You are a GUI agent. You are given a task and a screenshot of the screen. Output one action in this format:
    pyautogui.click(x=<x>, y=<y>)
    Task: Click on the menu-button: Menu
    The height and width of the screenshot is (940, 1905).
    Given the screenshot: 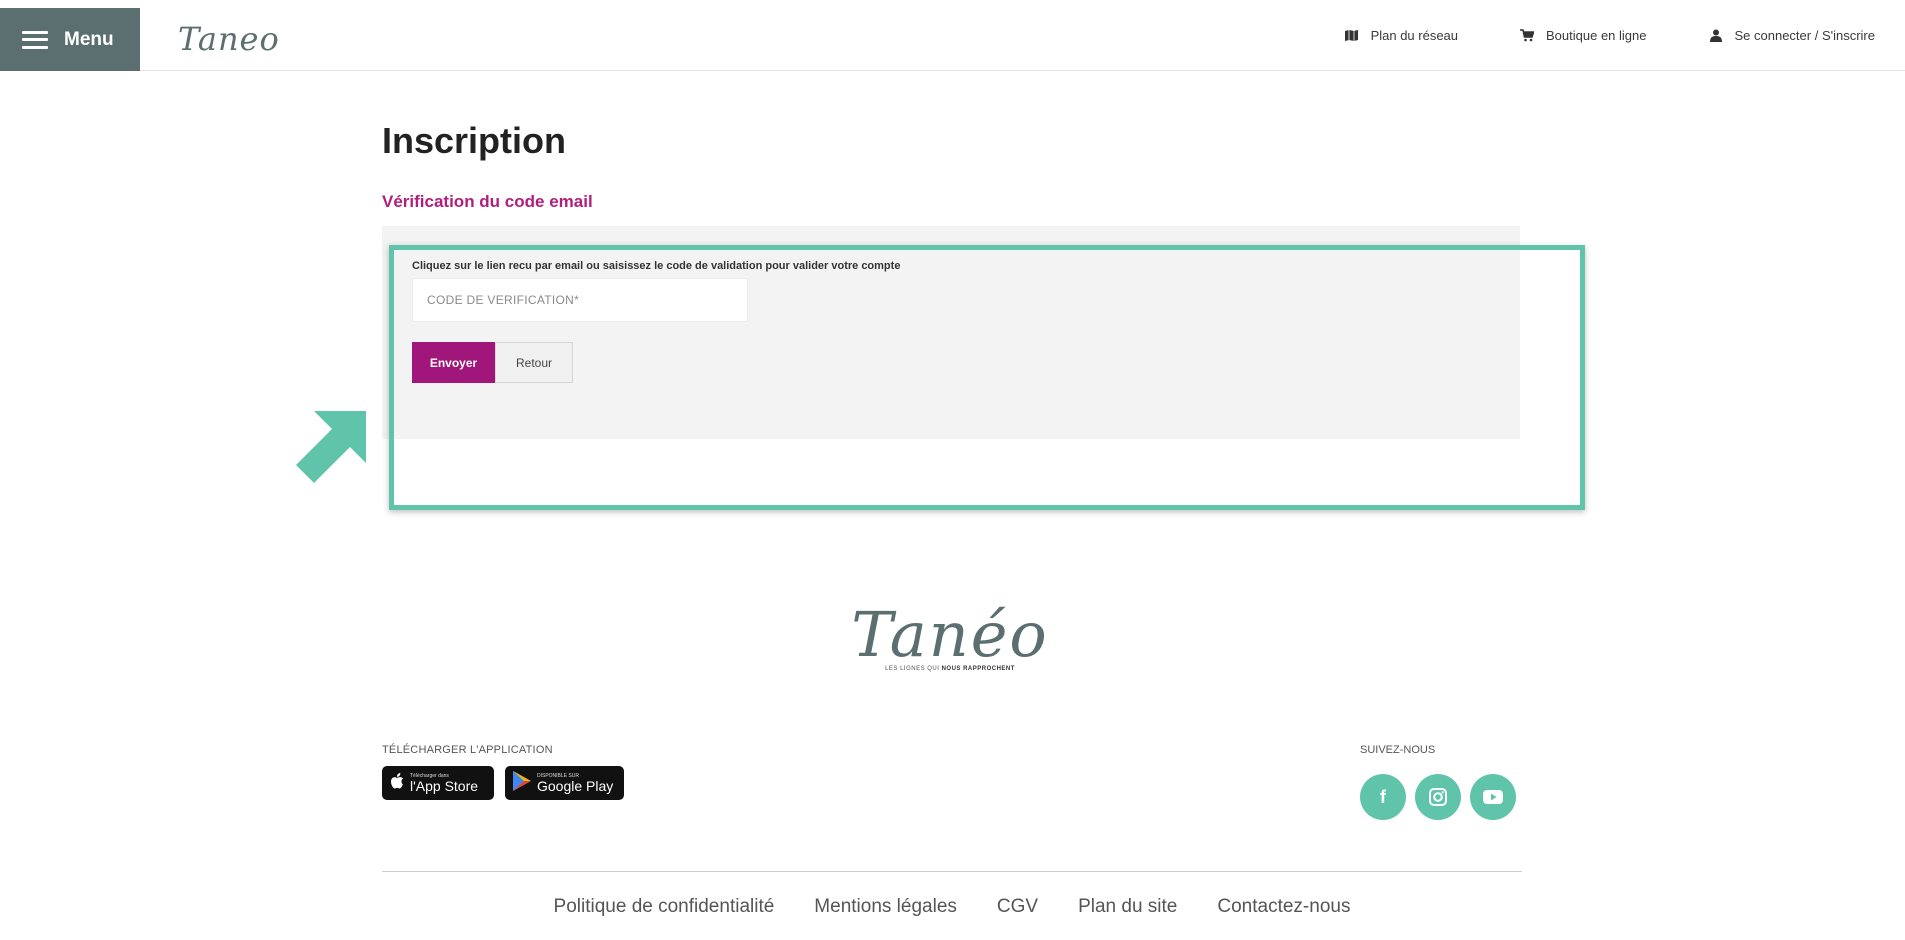 What is the action you would take?
    pyautogui.click(x=70, y=39)
    